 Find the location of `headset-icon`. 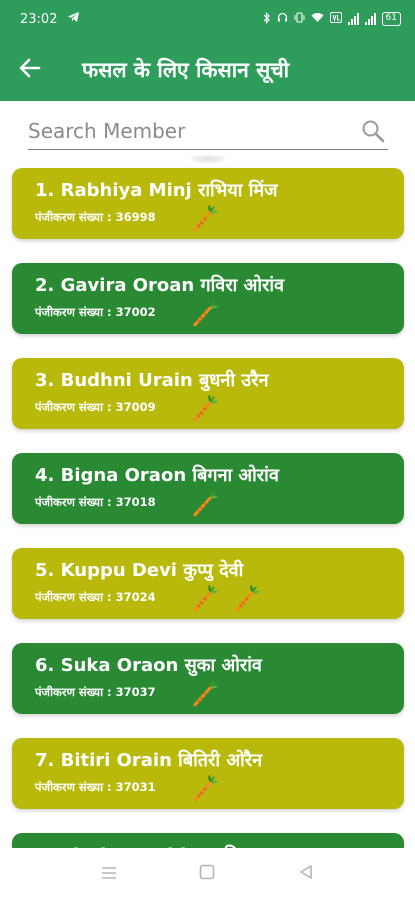

headset-icon is located at coordinates (282, 19).